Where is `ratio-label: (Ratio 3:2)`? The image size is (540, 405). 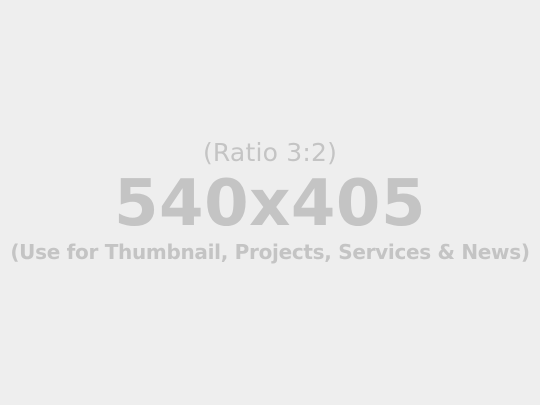
ratio-label: (Ratio 3:2) is located at coordinates (270, 152).